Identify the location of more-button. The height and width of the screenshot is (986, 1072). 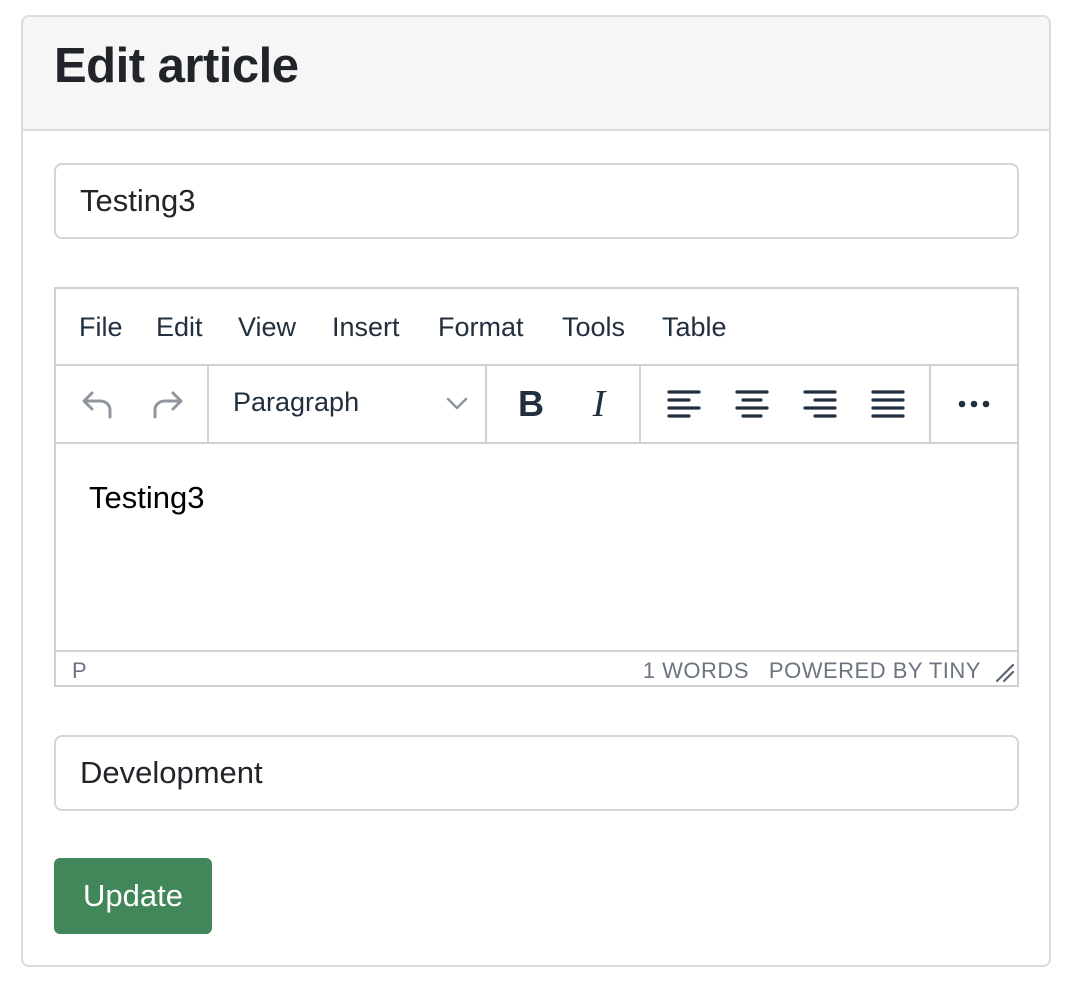
(974, 404).